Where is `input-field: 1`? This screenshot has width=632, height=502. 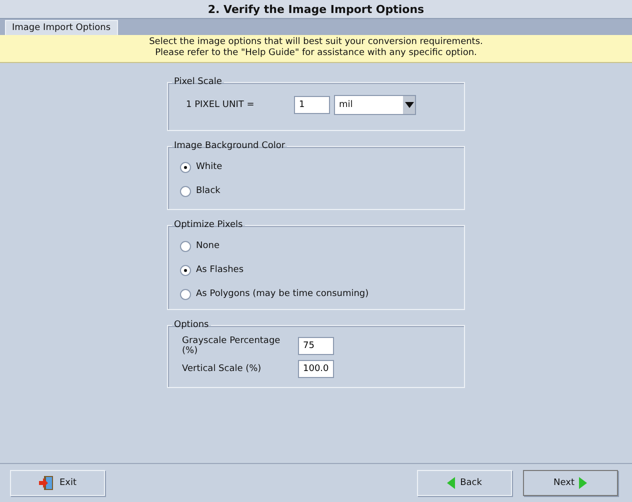
input-field: 1 is located at coordinates (312, 105).